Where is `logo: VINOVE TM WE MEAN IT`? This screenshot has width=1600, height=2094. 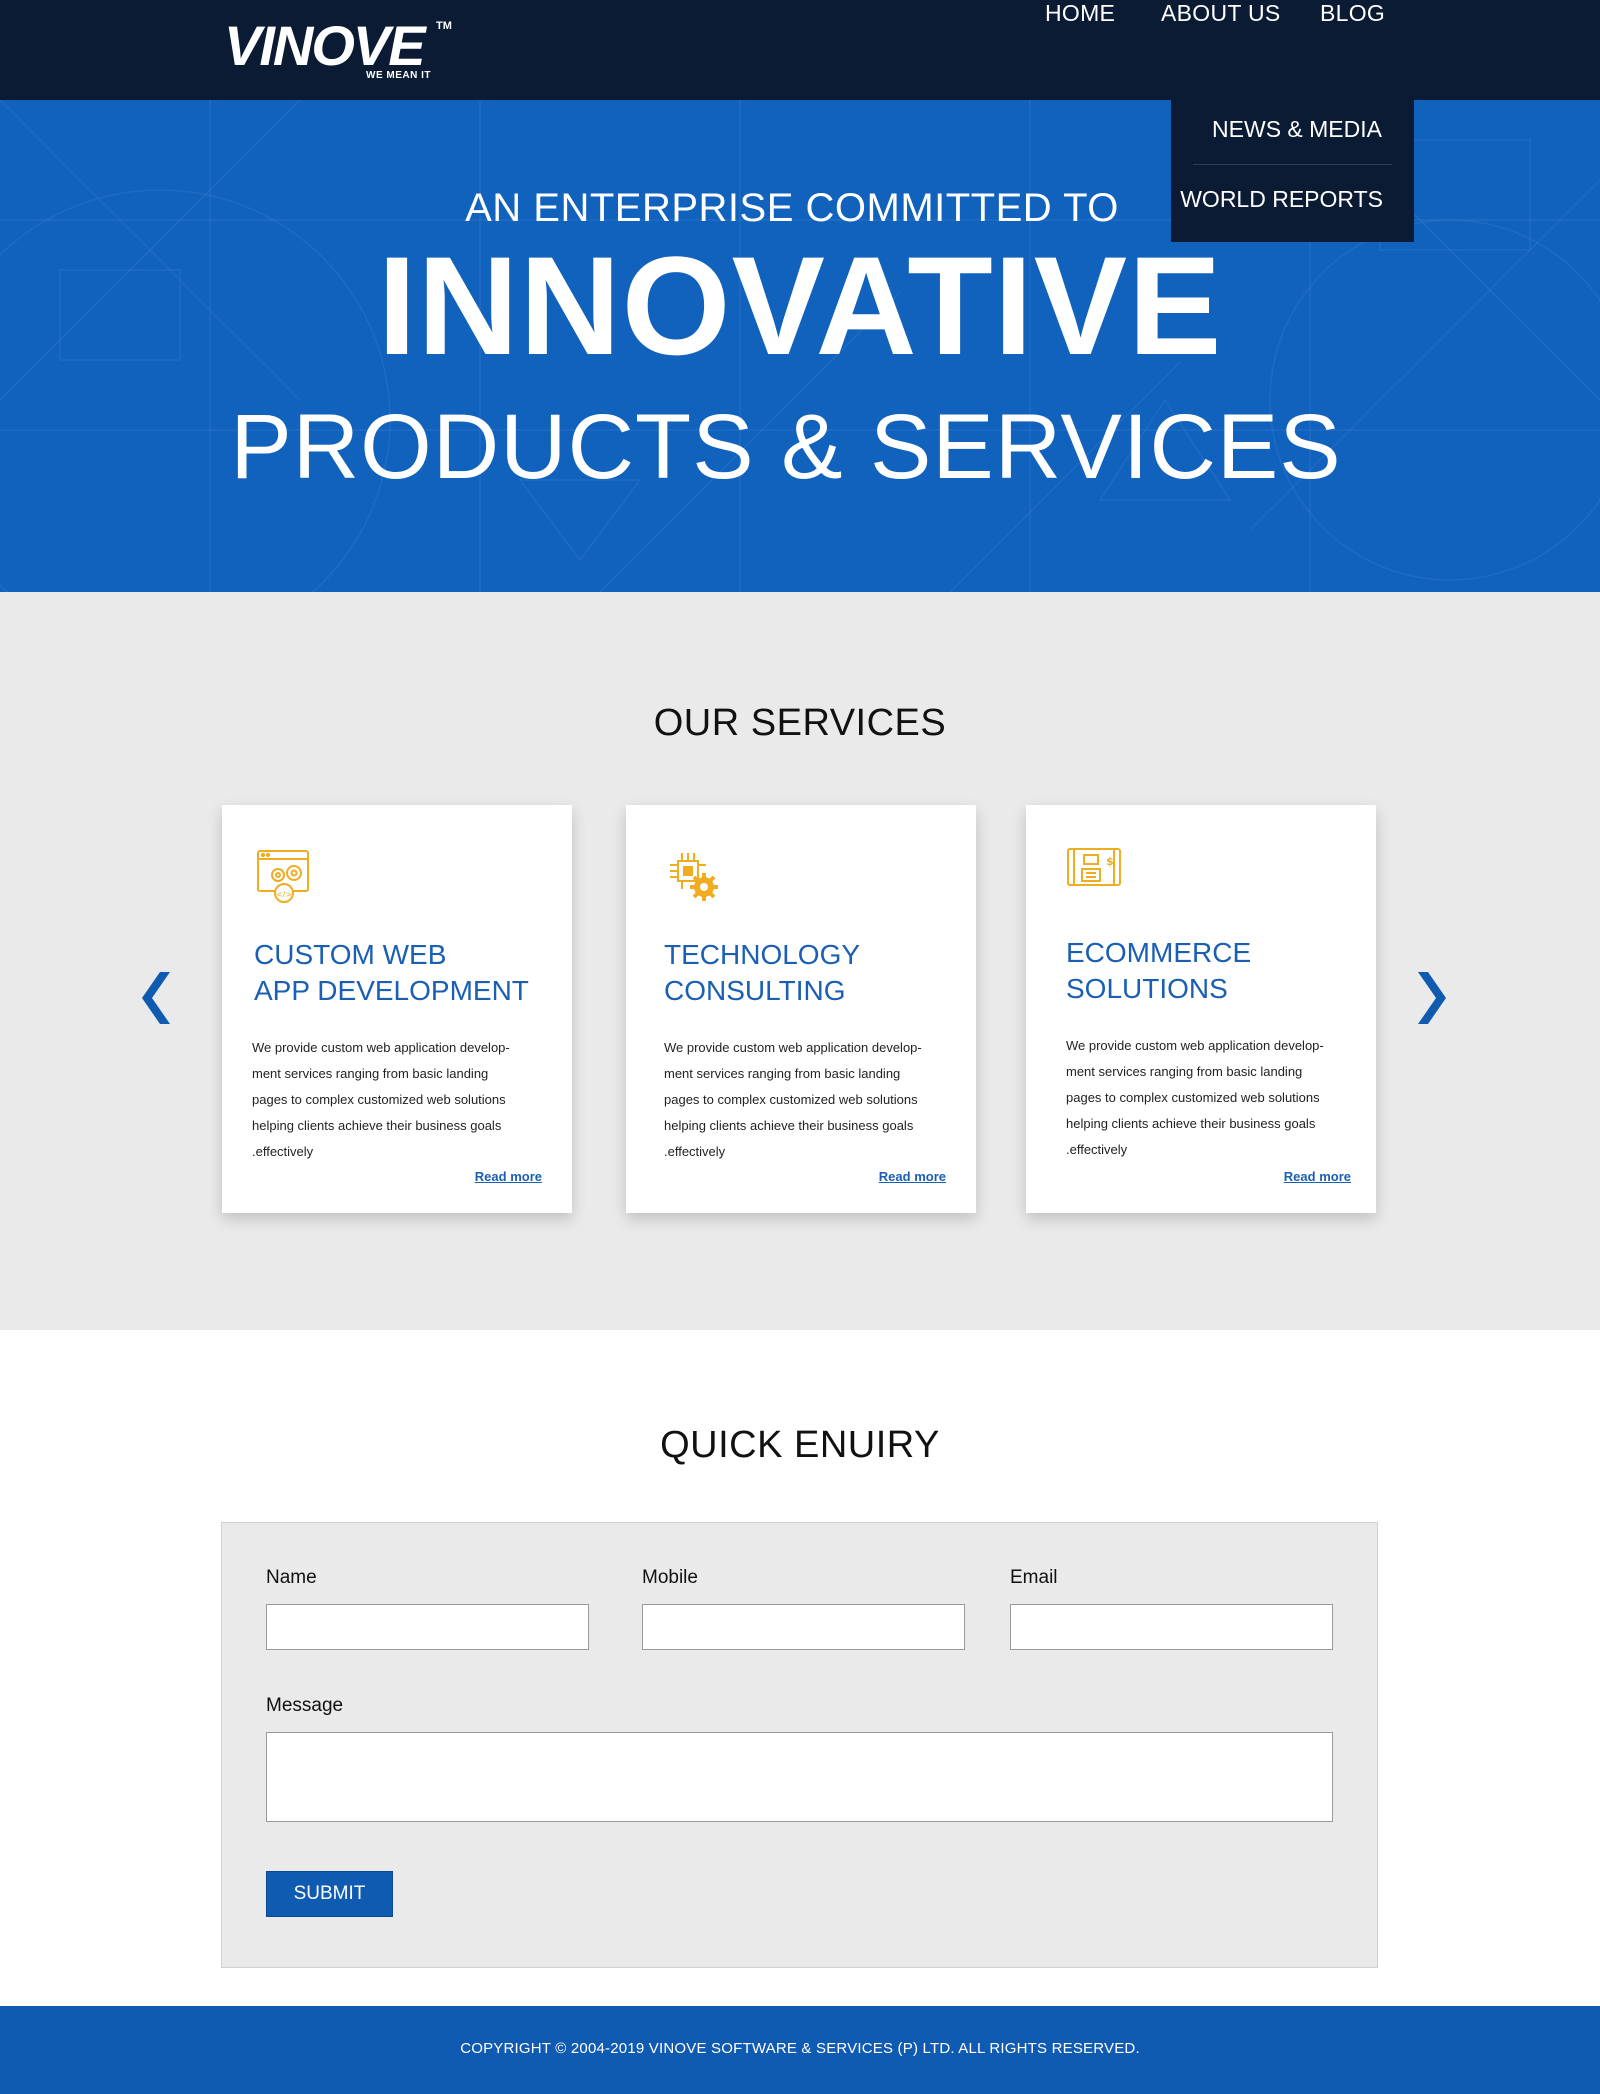 logo: VINOVE TM WE MEAN IT is located at coordinates (338, 48).